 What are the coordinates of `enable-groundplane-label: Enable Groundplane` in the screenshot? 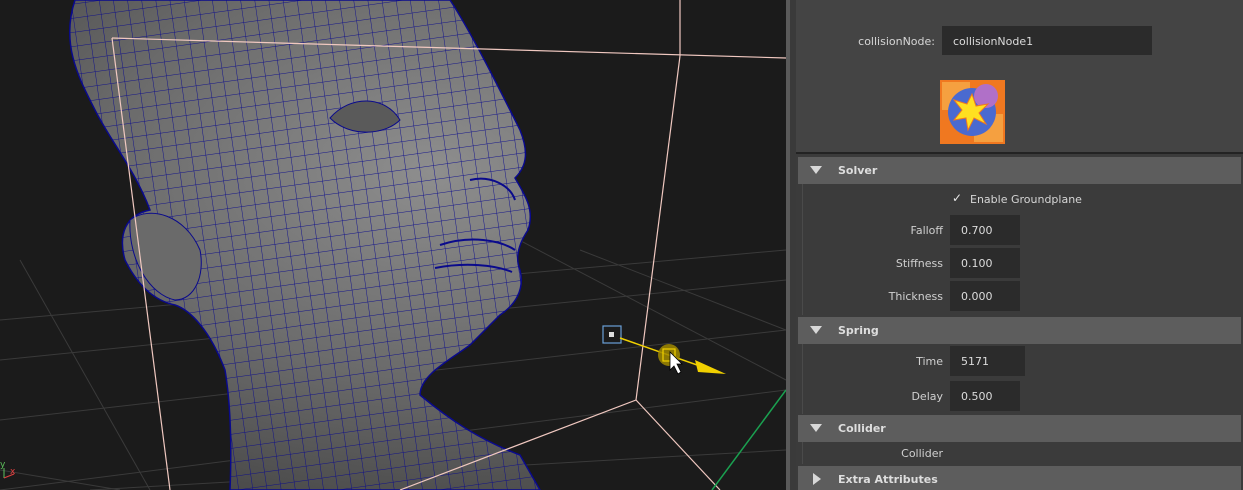 It's located at (1026, 199).